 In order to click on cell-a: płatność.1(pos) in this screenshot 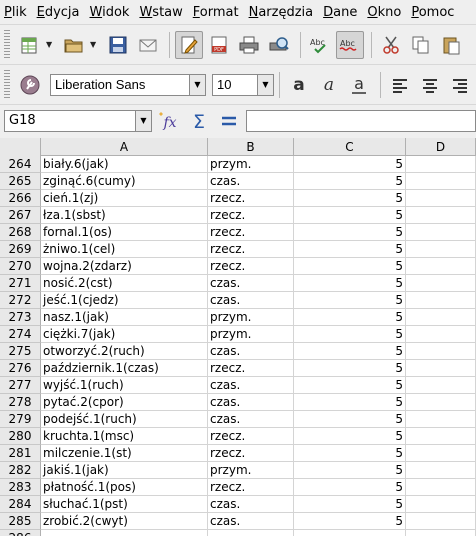, I will do `click(124, 487)`.